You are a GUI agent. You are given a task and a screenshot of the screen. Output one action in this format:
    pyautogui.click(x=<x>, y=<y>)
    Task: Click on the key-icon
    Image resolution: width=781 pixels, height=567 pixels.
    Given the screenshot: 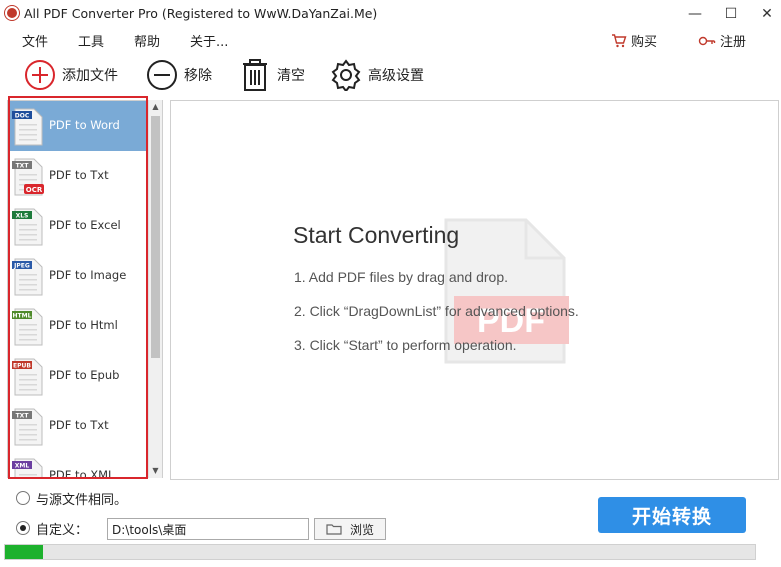 What is the action you would take?
    pyautogui.click(x=707, y=40)
    